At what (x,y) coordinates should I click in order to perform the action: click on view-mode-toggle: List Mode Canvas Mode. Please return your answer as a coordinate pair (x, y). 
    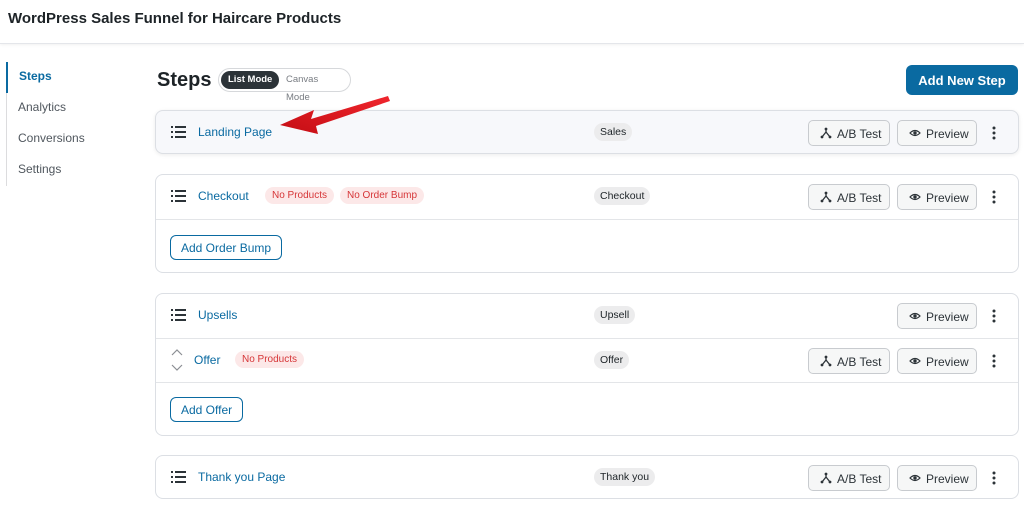
    Looking at the image, I should click on (284, 85).